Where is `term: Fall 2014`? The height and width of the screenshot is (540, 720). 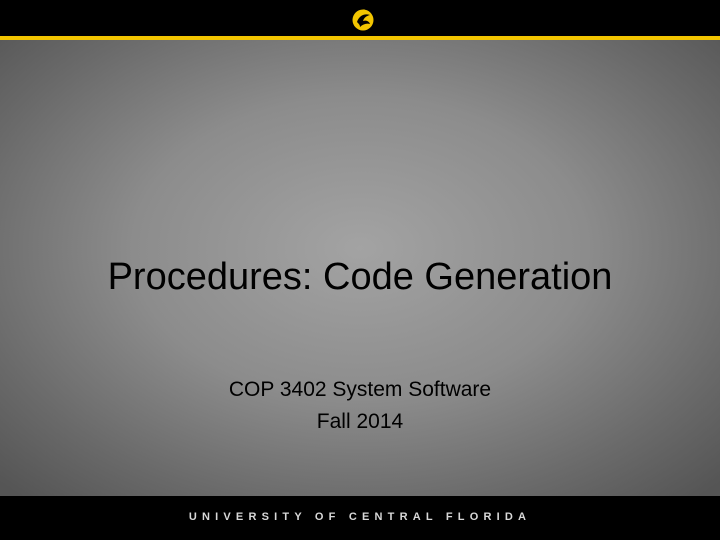 term: Fall 2014 is located at coordinates (360, 421).